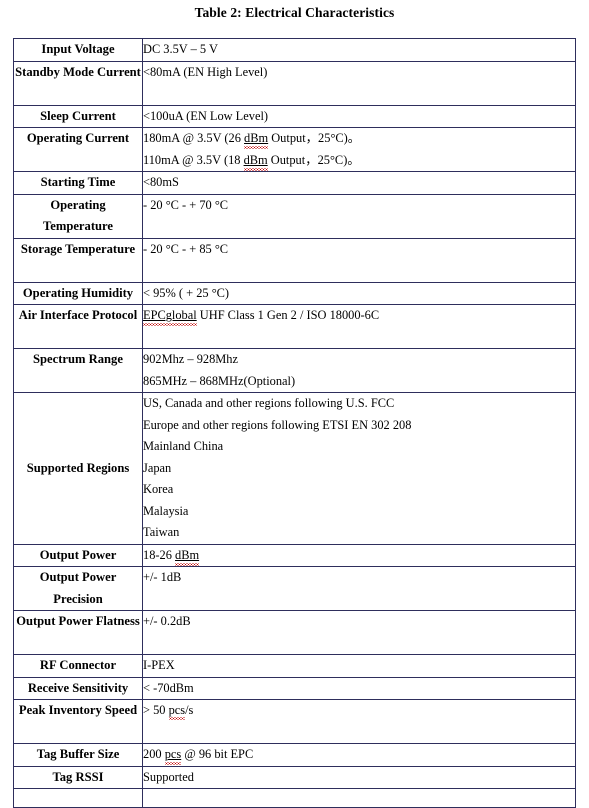 The image size is (589, 808). What do you see at coordinates (219, 380) in the screenshot?
I see `value-text: 865MHz – 868MHz(Optional)` at bounding box center [219, 380].